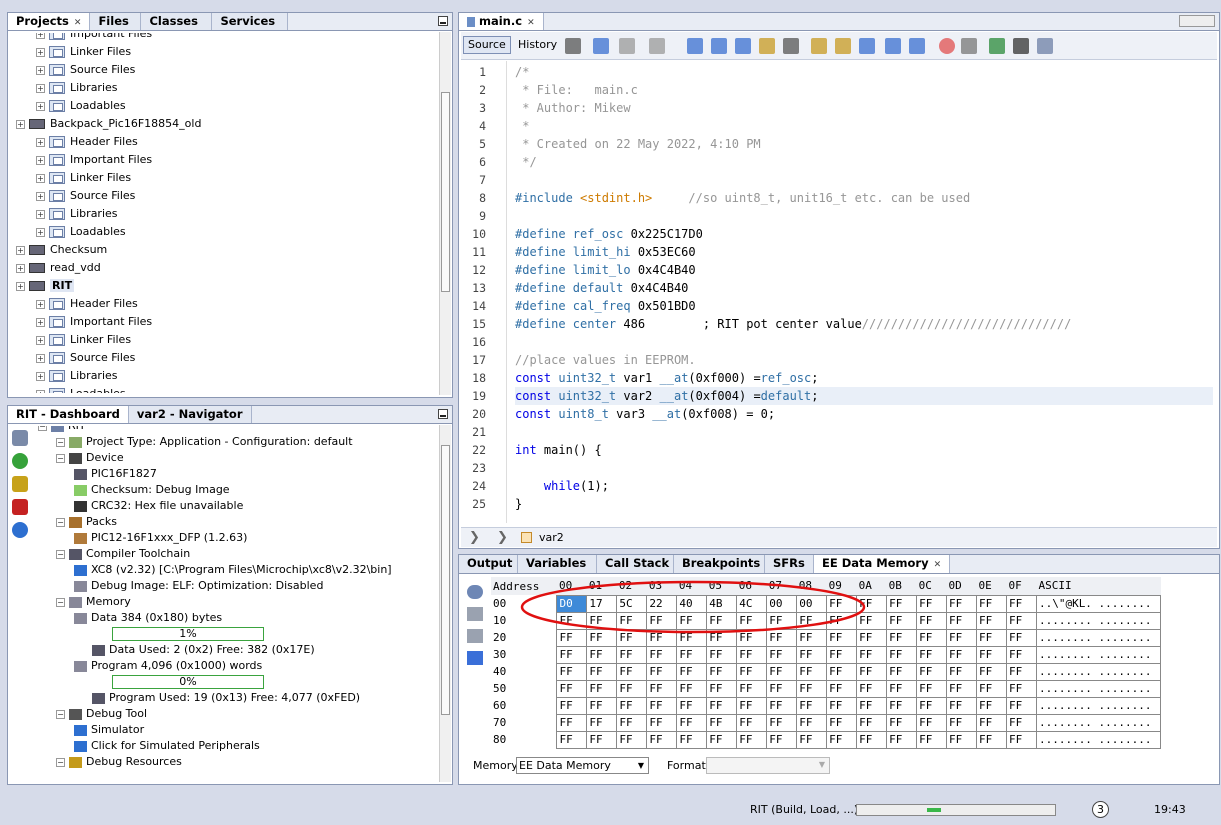  What do you see at coordinates (719, 564) in the screenshot?
I see `tab-breakpoints: Breakpoints` at bounding box center [719, 564].